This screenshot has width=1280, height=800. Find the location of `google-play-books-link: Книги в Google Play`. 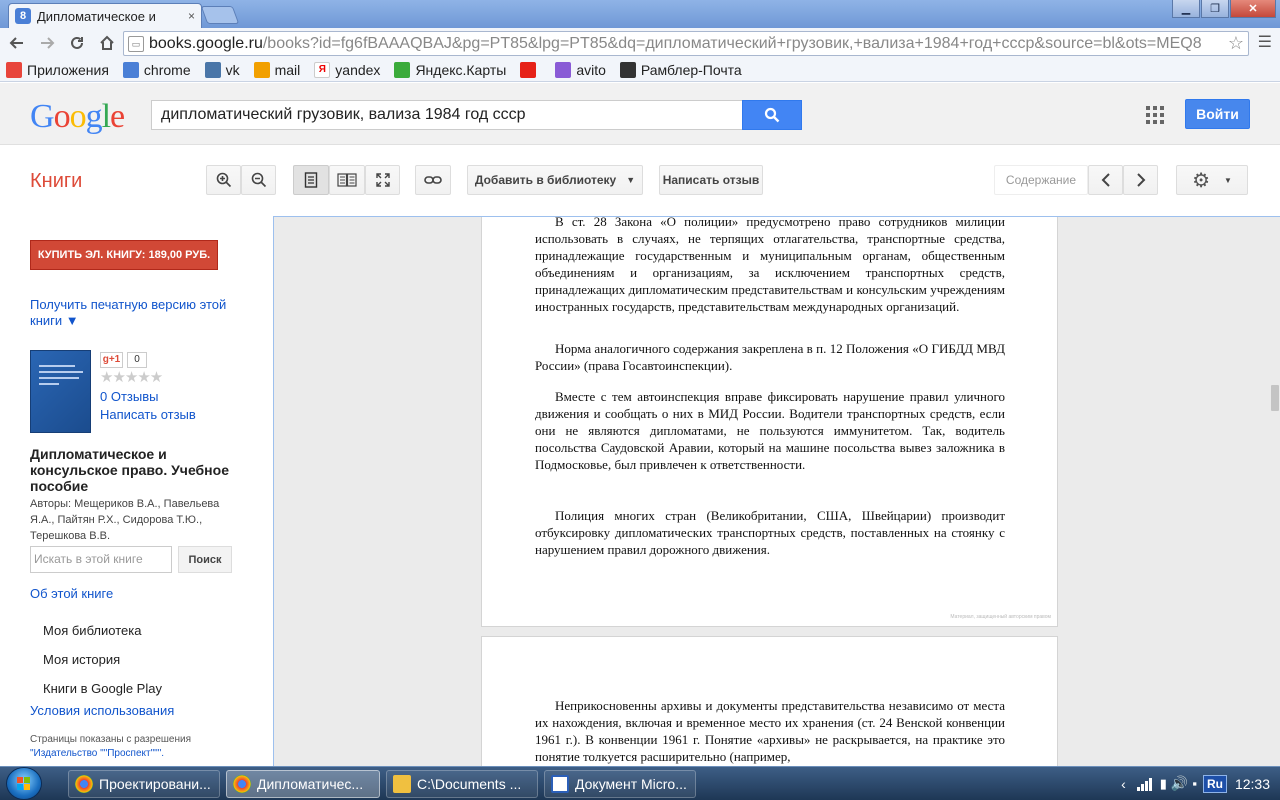

google-play-books-link: Книги в Google Play is located at coordinates (102, 688).